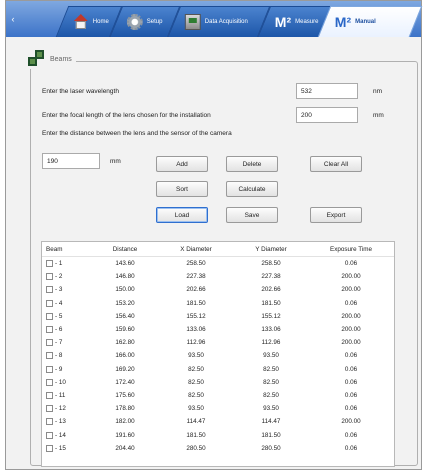 Image resolution: width=427 pixels, height=472 pixels. I want to click on beam-cell: - 1, so click(67, 264).